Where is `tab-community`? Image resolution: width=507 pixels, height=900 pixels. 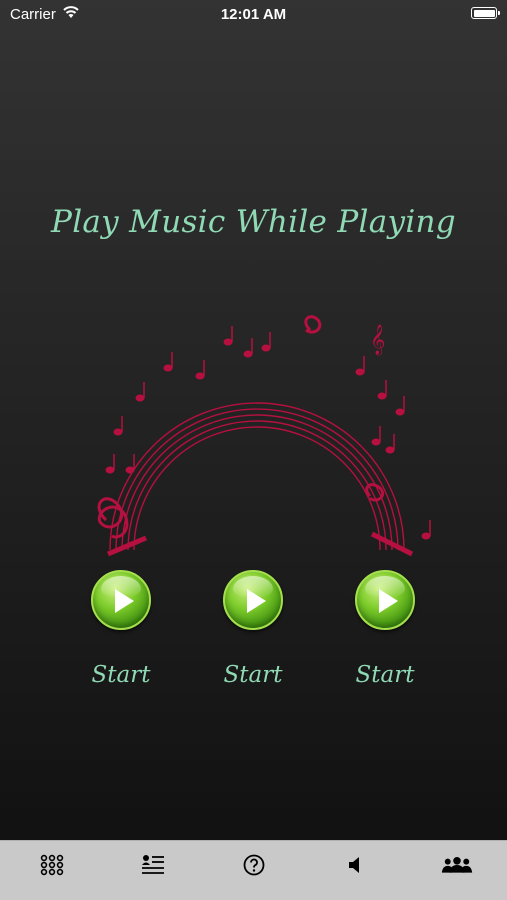 tab-community is located at coordinates (457, 865).